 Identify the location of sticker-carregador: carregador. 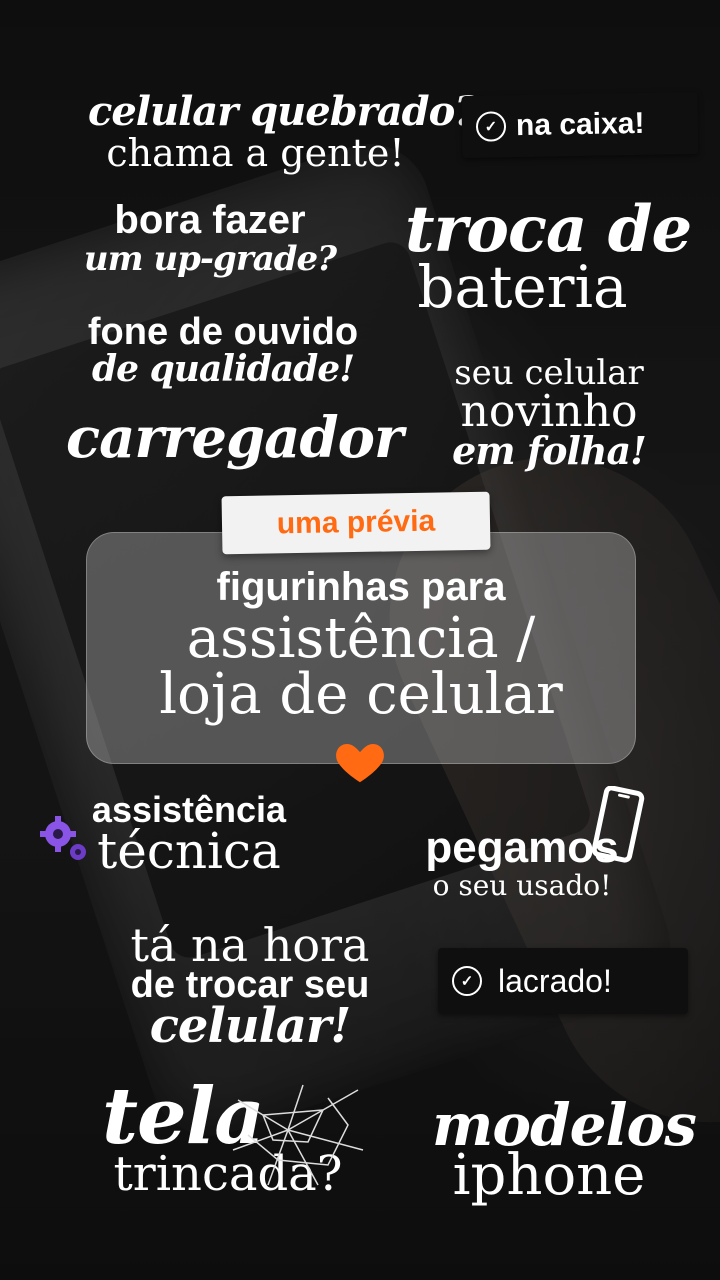
(234, 438).